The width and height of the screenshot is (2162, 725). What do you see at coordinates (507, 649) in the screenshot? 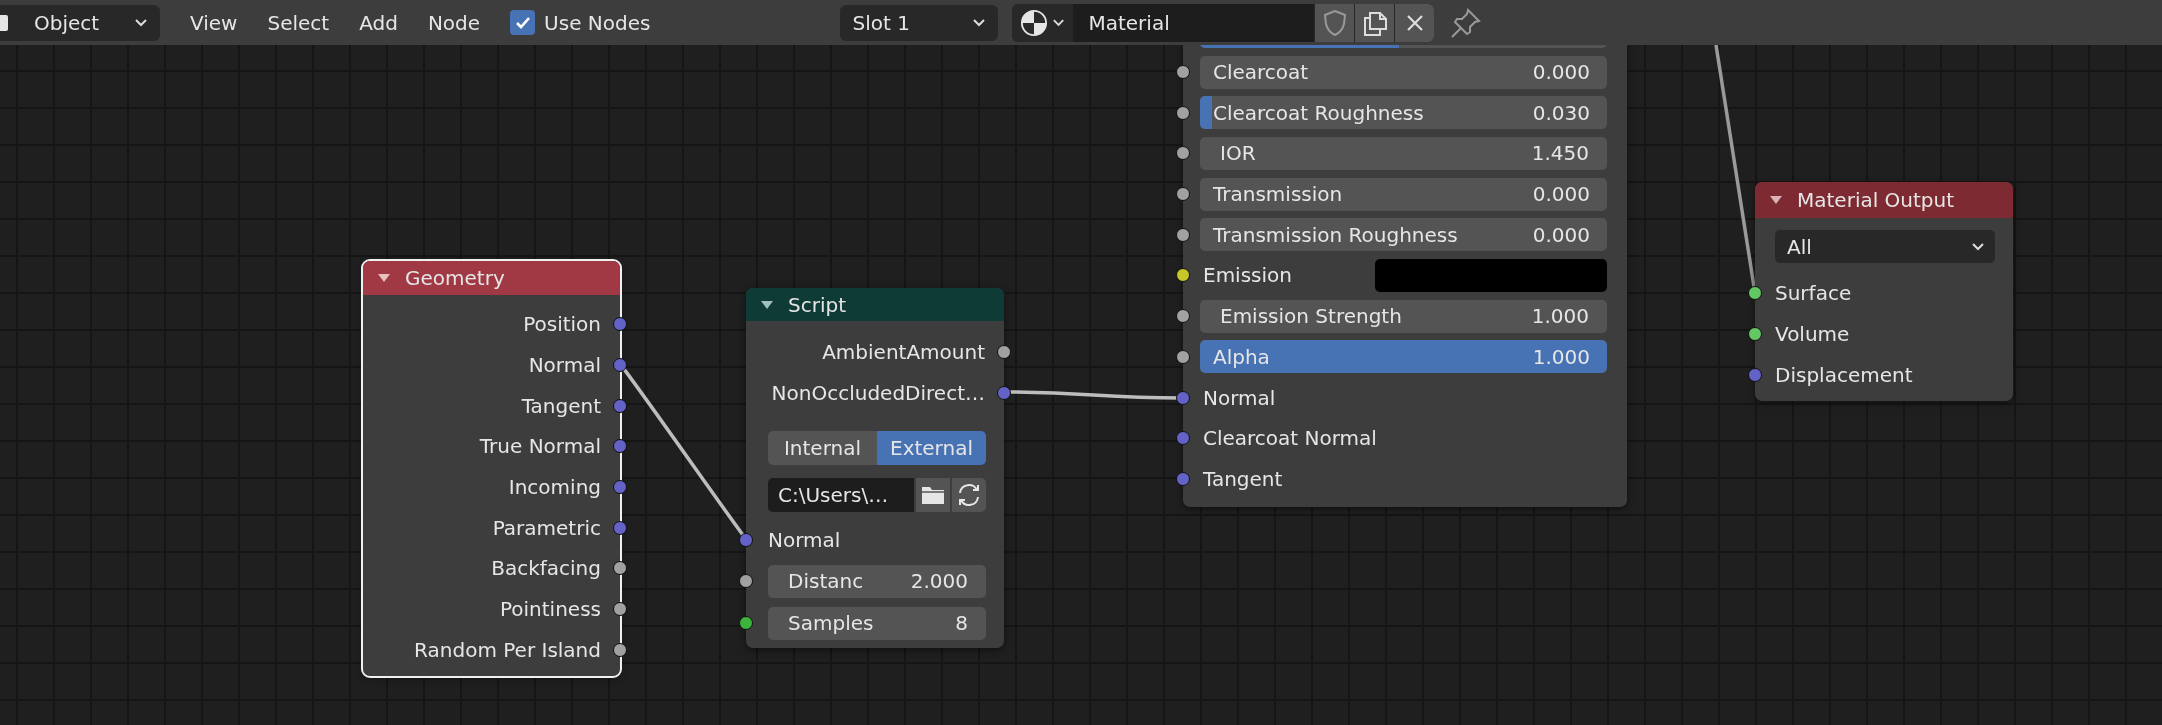
I see `socket-label: Random Per Island` at bounding box center [507, 649].